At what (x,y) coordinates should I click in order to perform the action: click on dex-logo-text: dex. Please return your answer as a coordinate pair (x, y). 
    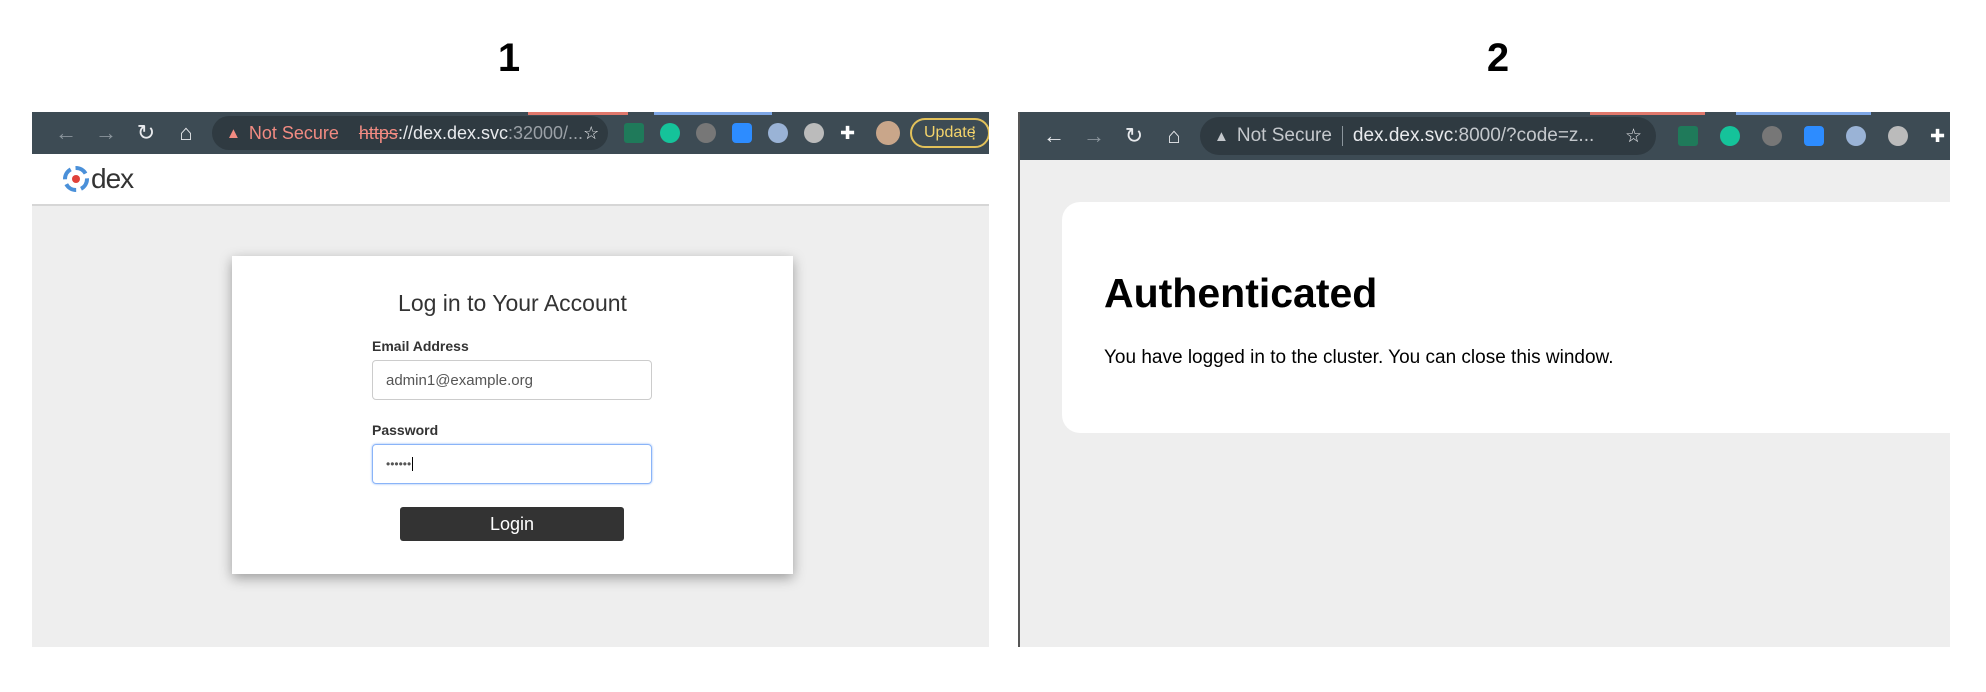
    Looking at the image, I should click on (112, 178).